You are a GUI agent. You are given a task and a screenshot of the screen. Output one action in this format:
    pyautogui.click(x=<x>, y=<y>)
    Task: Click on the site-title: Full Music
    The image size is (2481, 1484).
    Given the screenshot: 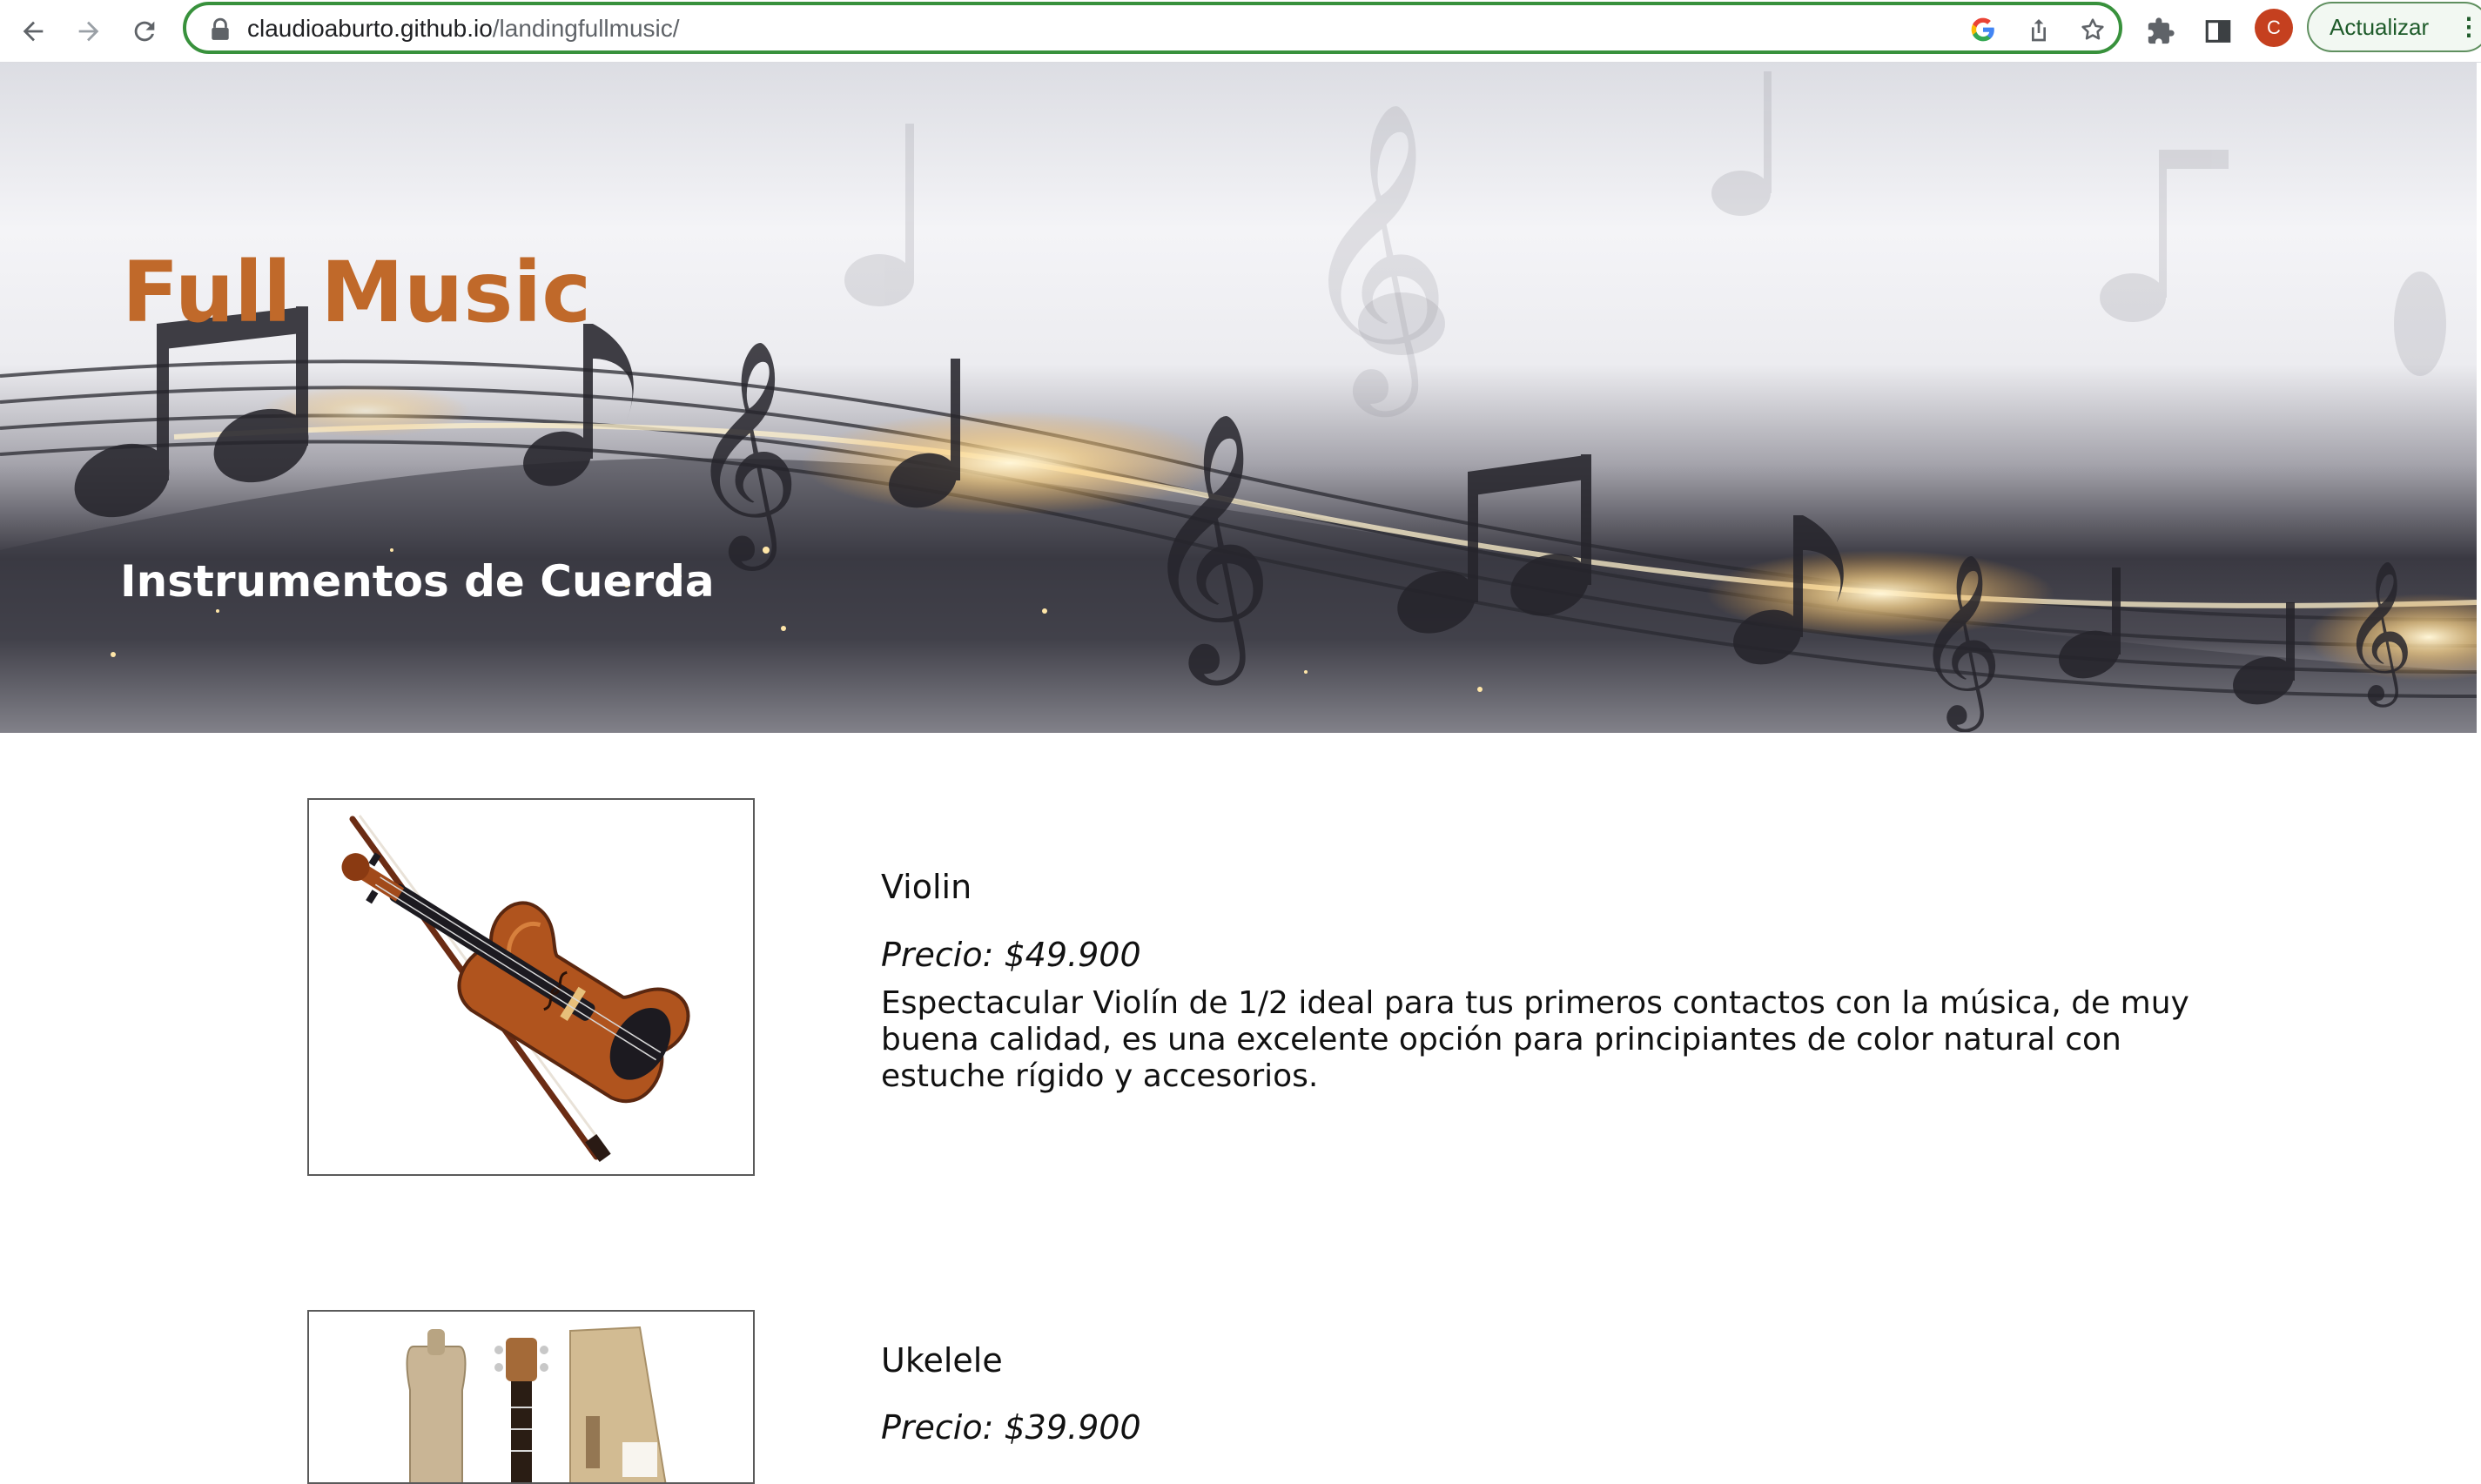 What is the action you would take?
    pyautogui.click(x=357, y=293)
    